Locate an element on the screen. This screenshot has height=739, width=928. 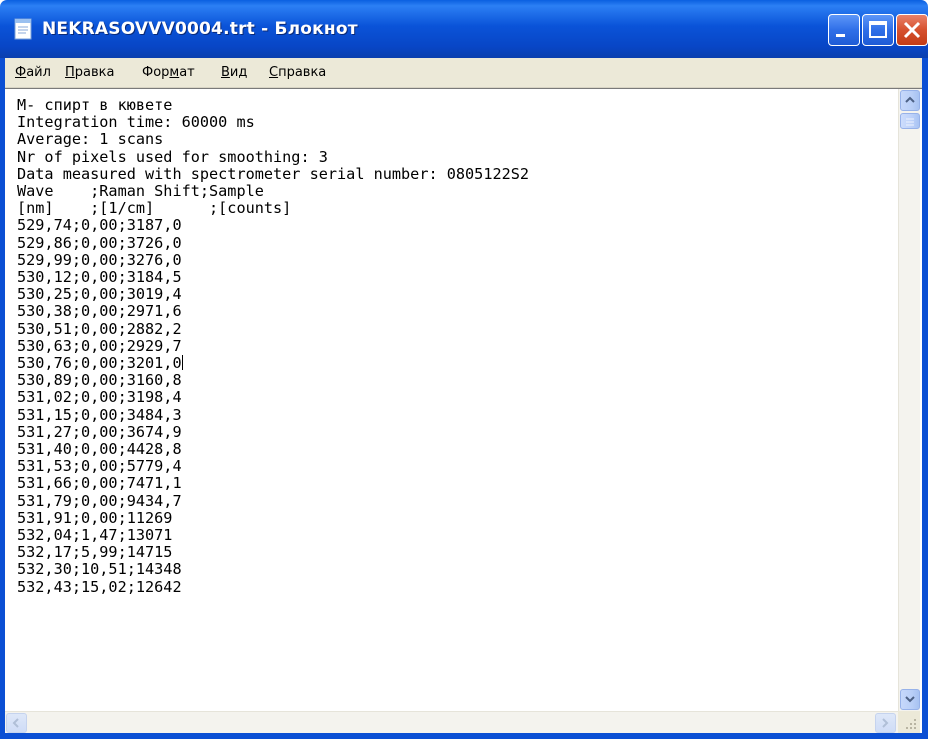
close-button is located at coordinates (912, 30).